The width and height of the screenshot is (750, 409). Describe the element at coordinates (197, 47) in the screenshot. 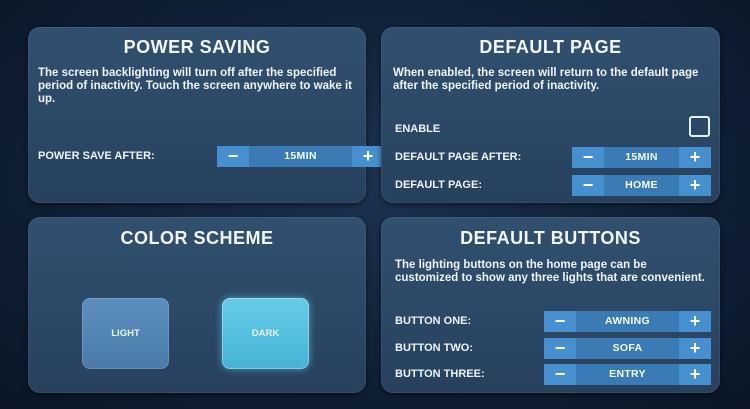

I see `power-saving-title: POWER SAVING` at that location.